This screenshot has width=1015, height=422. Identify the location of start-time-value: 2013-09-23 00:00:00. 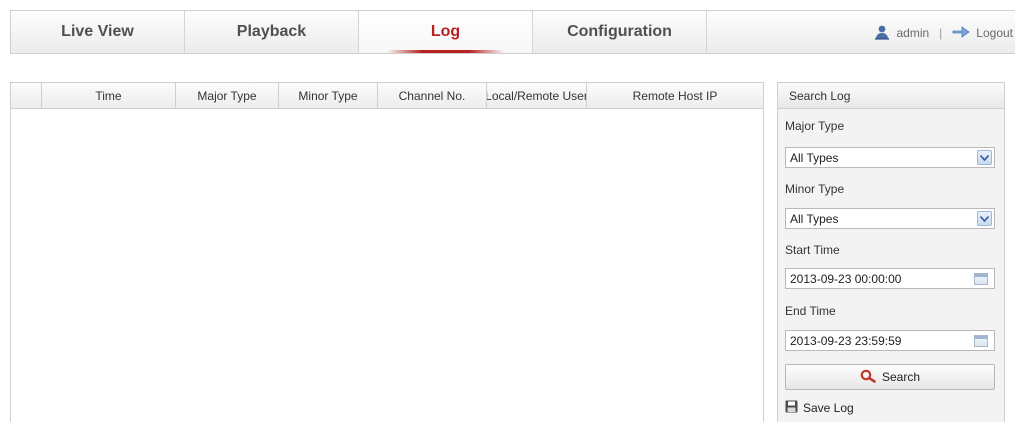
(846, 278).